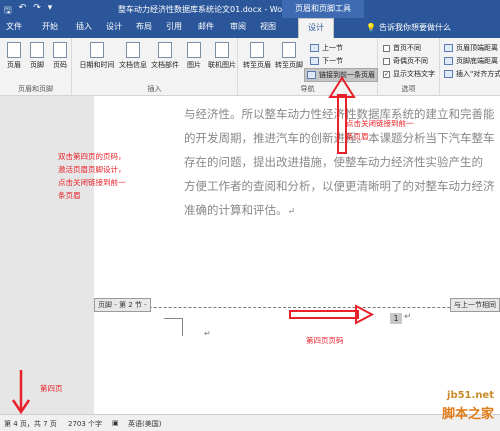  I want to click on document-info-button: 文档信息, so click(133, 56).